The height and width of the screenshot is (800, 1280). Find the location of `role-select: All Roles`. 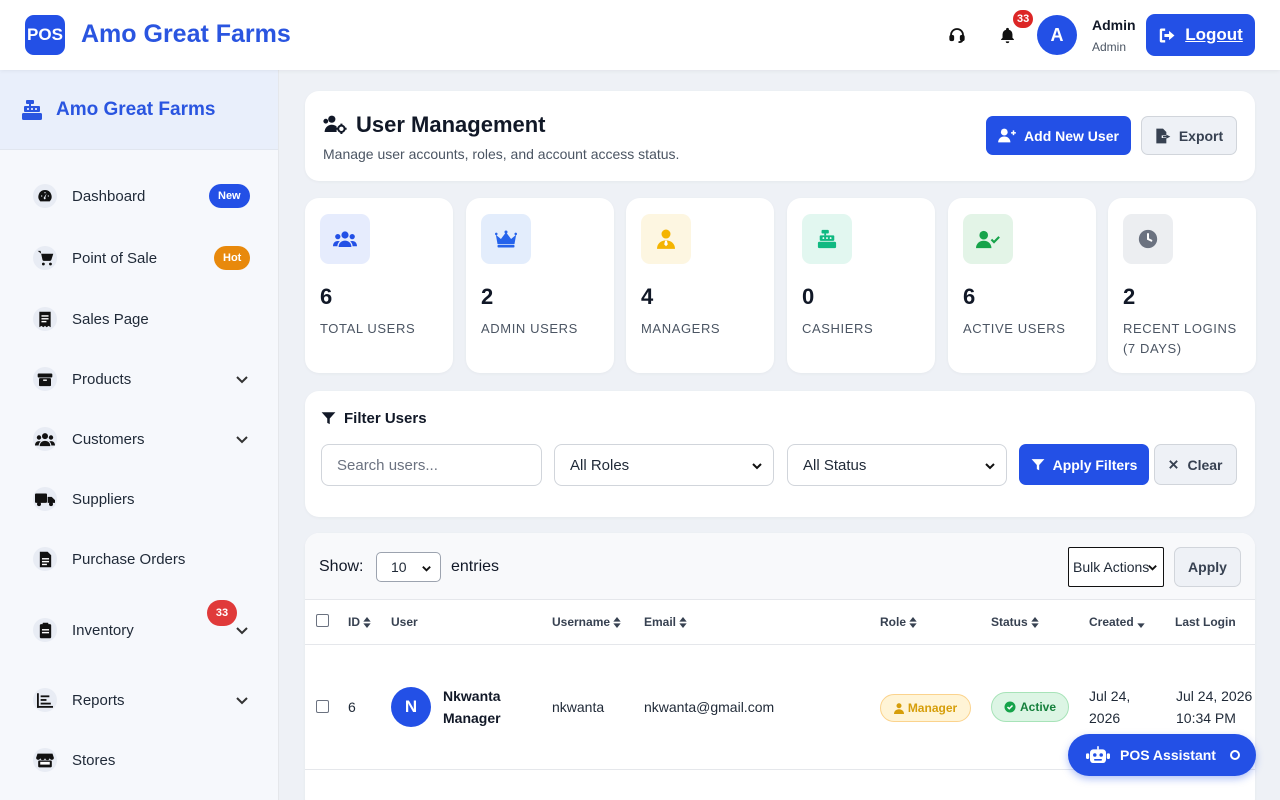

role-select: All Roles is located at coordinates (664, 465).